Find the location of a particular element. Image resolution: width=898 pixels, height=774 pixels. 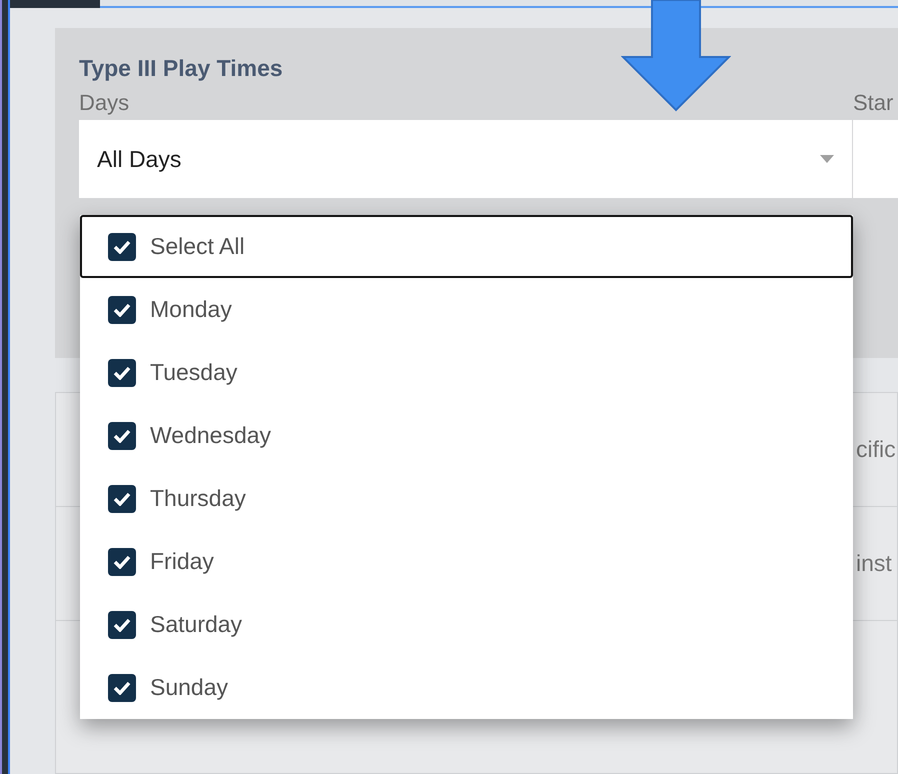

field-label: Star is located at coordinates (873, 103).